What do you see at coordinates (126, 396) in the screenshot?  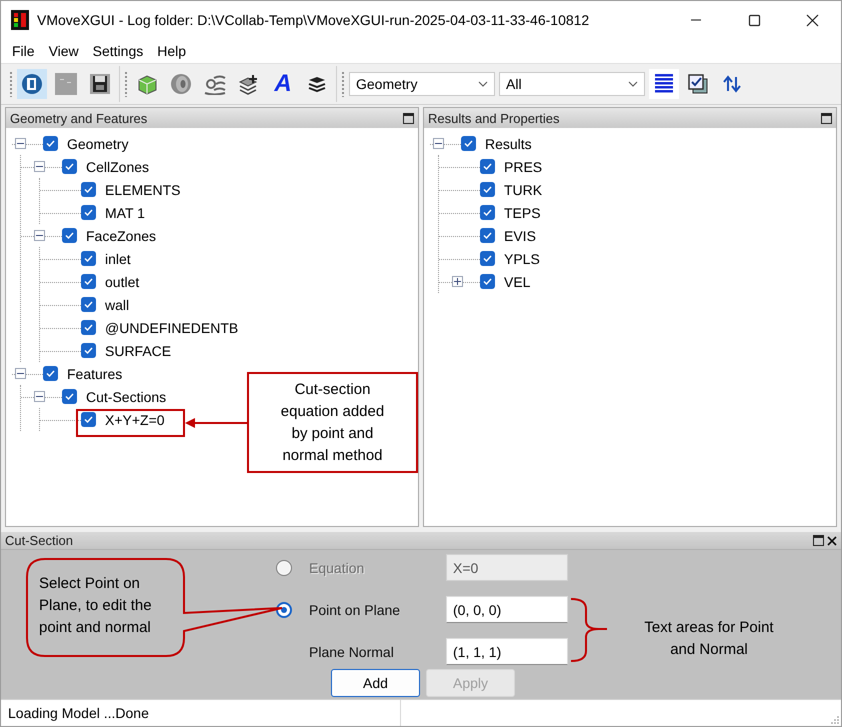 I see `tree-item-label: Cut-Sections` at bounding box center [126, 396].